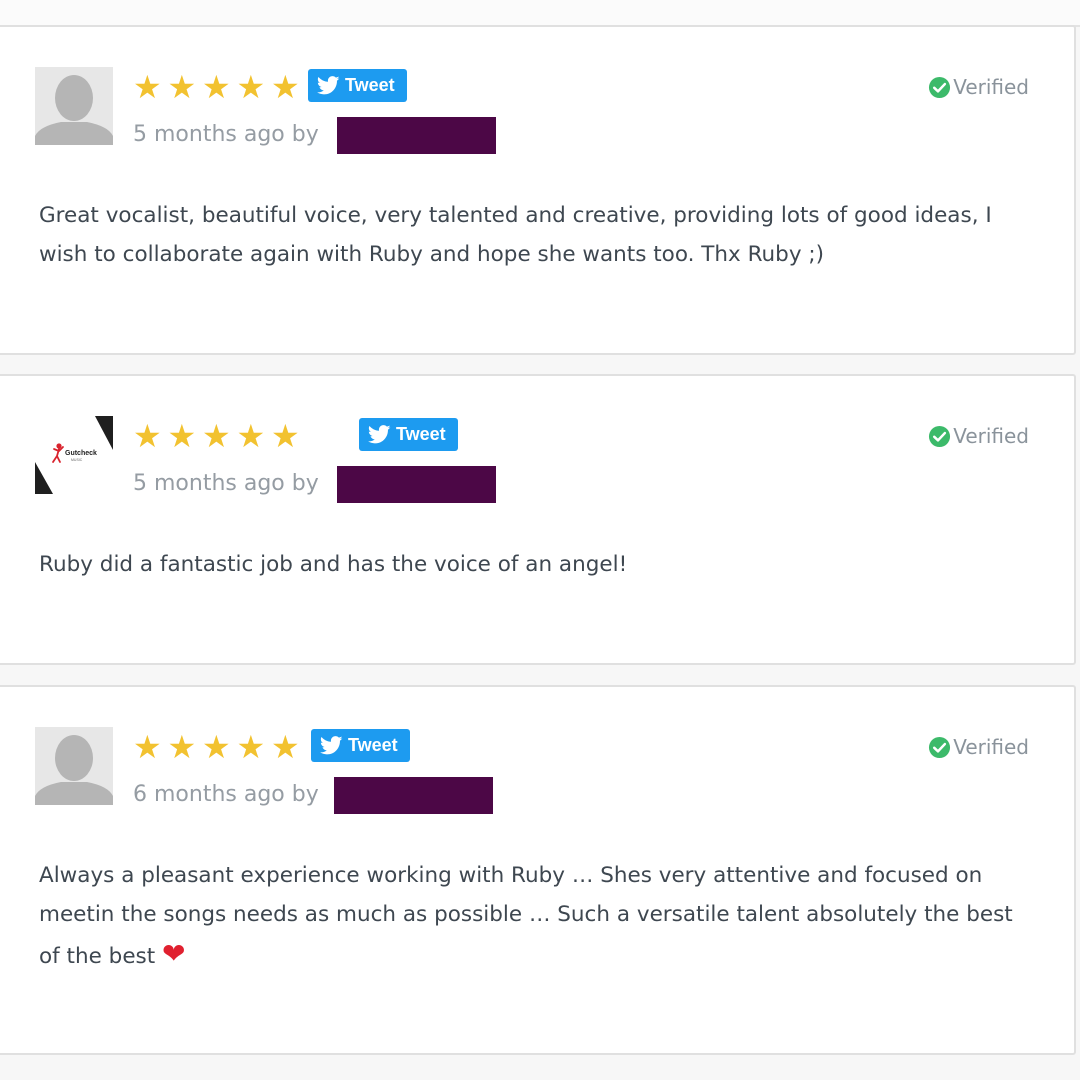 Image resolution: width=1080 pixels, height=1080 pixels. Describe the element at coordinates (540, 13) in the screenshot. I see `previous-card-edge` at that location.